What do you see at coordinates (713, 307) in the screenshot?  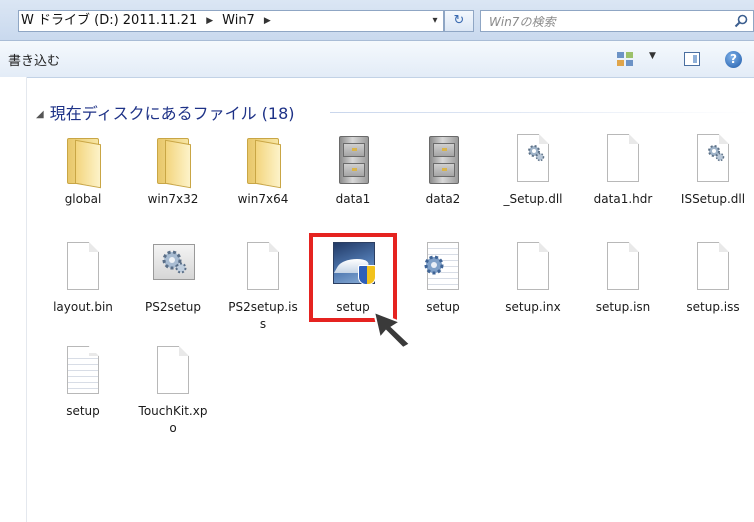 I see `file-label: setup.iss` at bounding box center [713, 307].